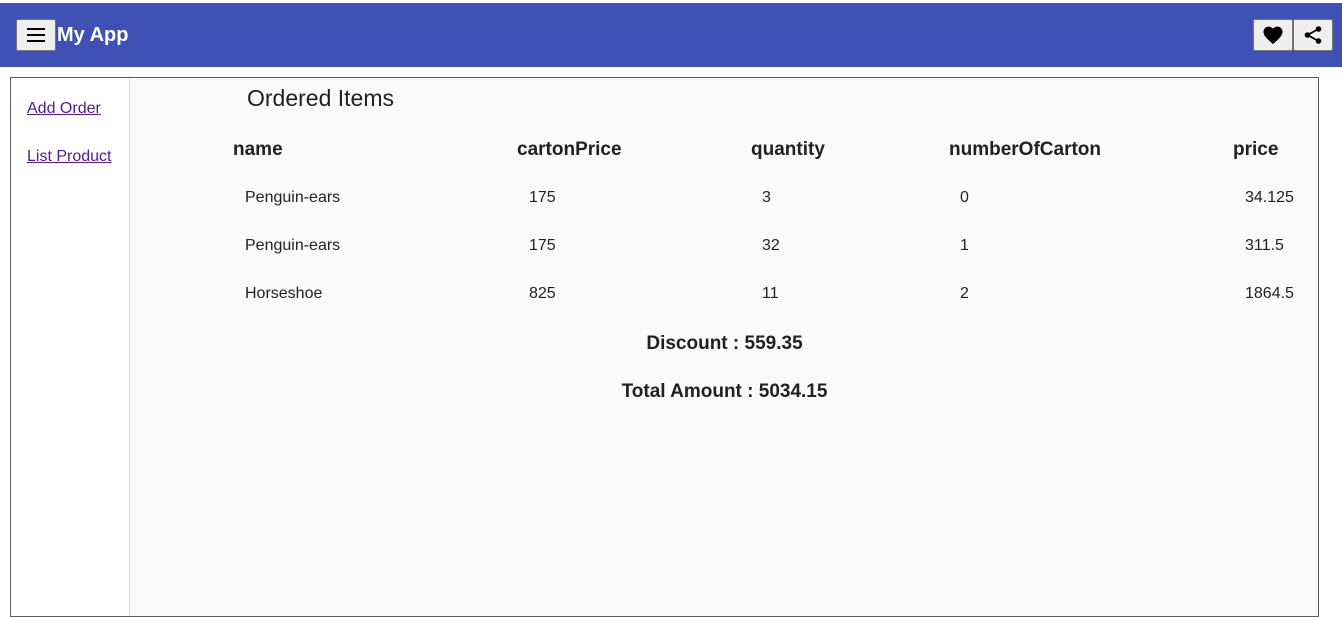 This screenshot has height=617, width=1342. Describe the element at coordinates (1269, 197) in the screenshot. I see `cell-price: 34.125` at that location.